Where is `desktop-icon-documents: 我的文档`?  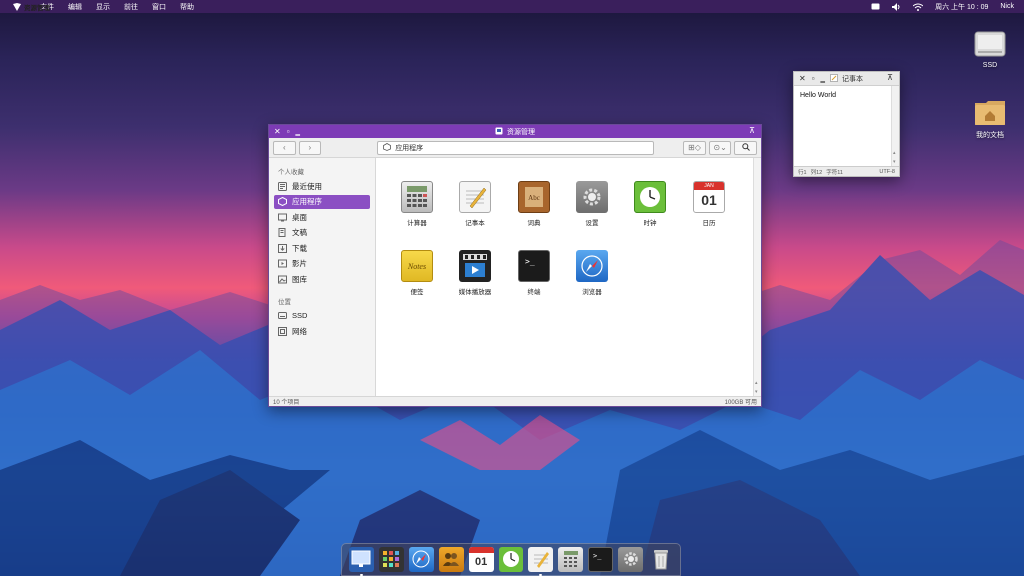 desktop-icon-documents: 我的文档 is located at coordinates (990, 119).